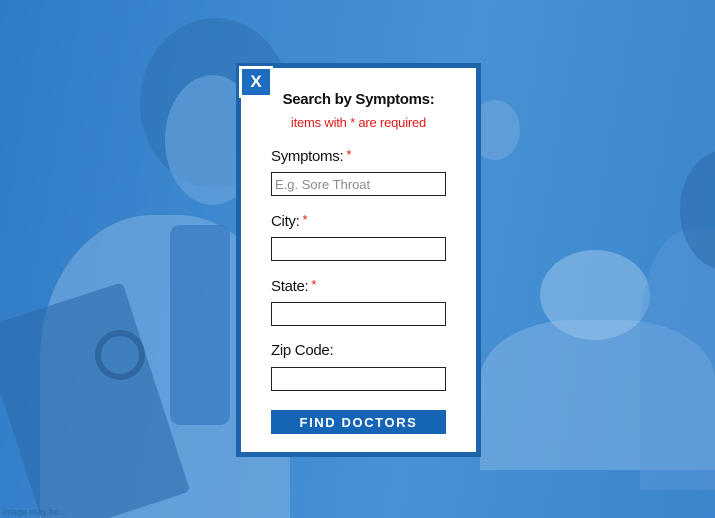  Describe the element at coordinates (358, 99) in the screenshot. I see `modal-title: Search by Symptoms:` at that location.